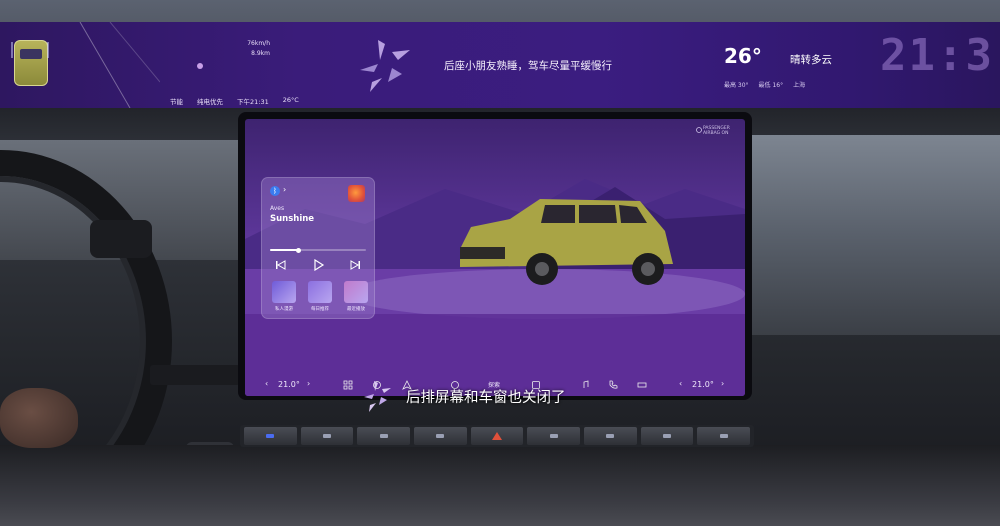 This screenshot has height=526, width=1000. I want to click on energy-mode: 节能, so click(176, 102).